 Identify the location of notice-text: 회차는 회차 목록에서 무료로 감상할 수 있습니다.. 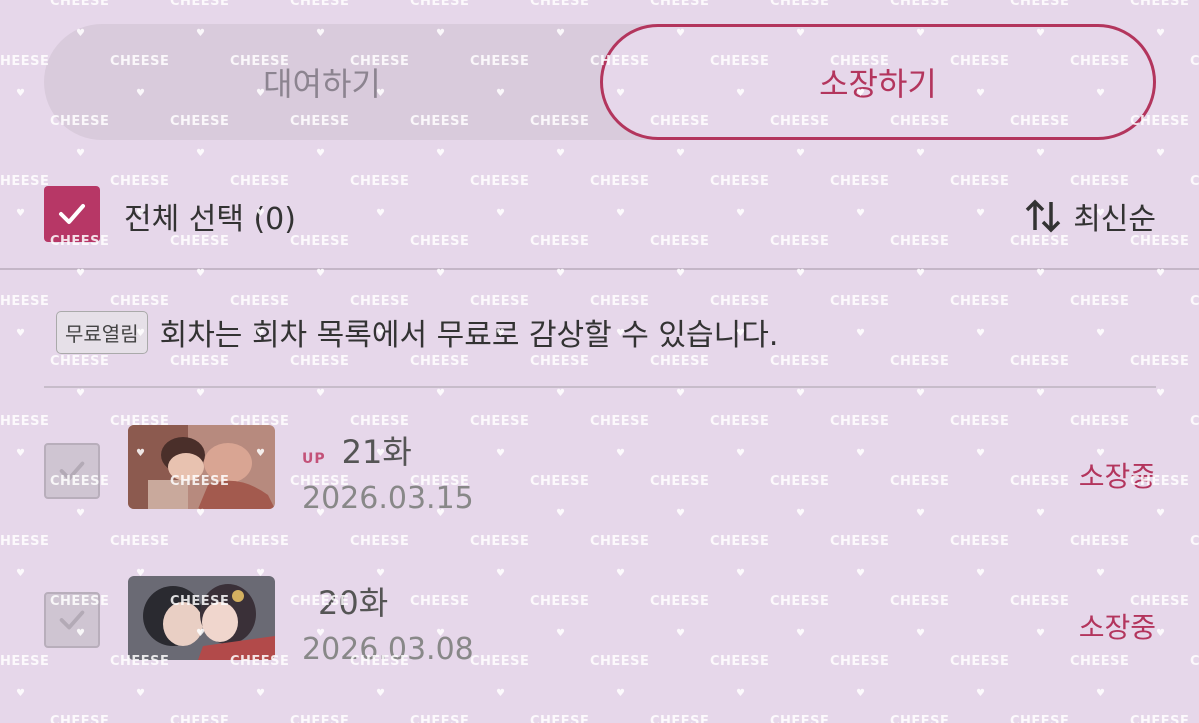
(469, 335).